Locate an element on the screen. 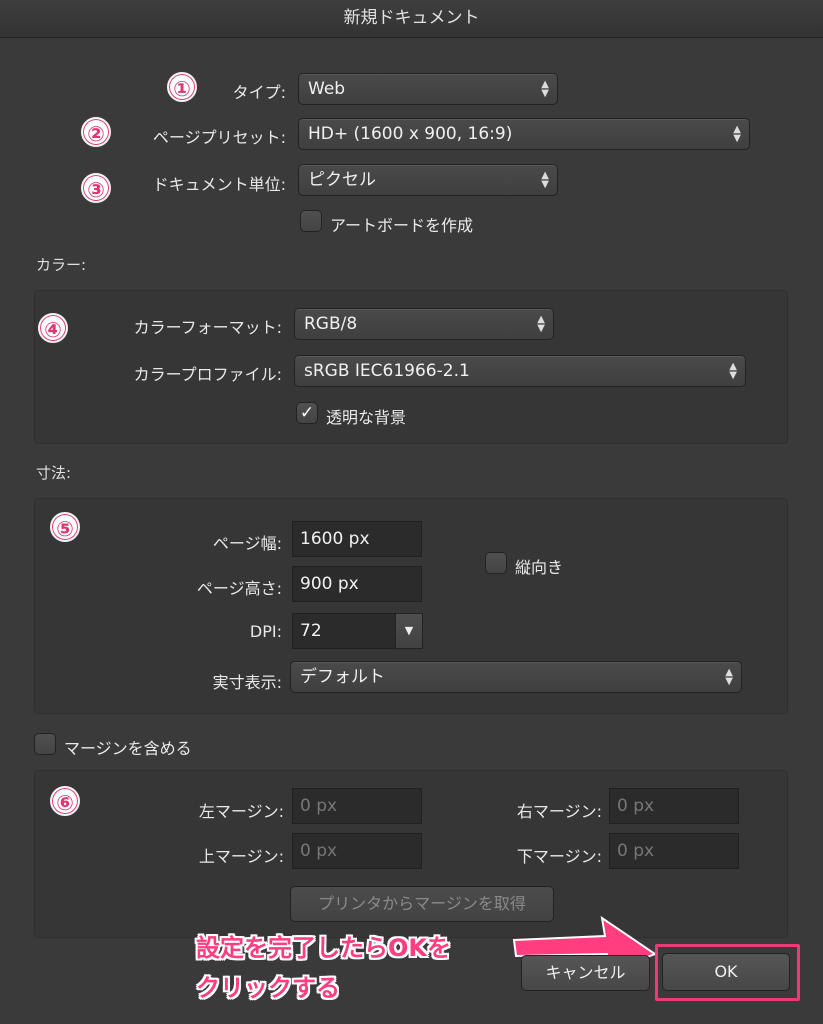 This screenshot has width=823, height=1024. type-value: Web is located at coordinates (327, 89).